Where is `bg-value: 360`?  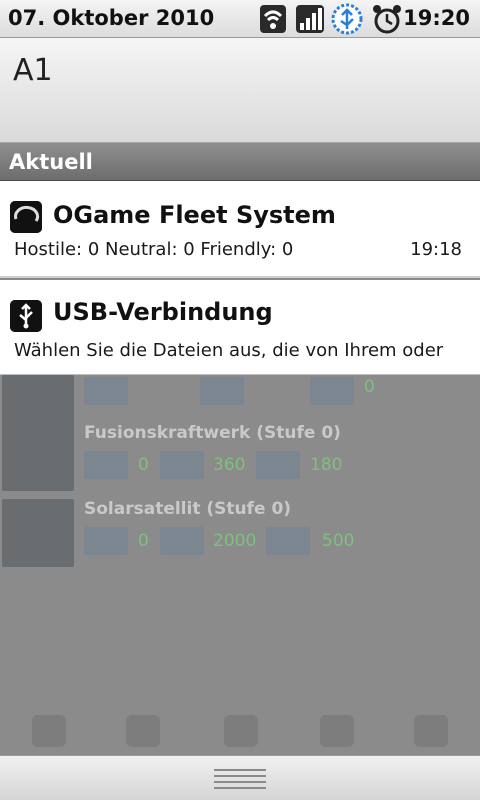
bg-value: 360 is located at coordinates (229, 465).